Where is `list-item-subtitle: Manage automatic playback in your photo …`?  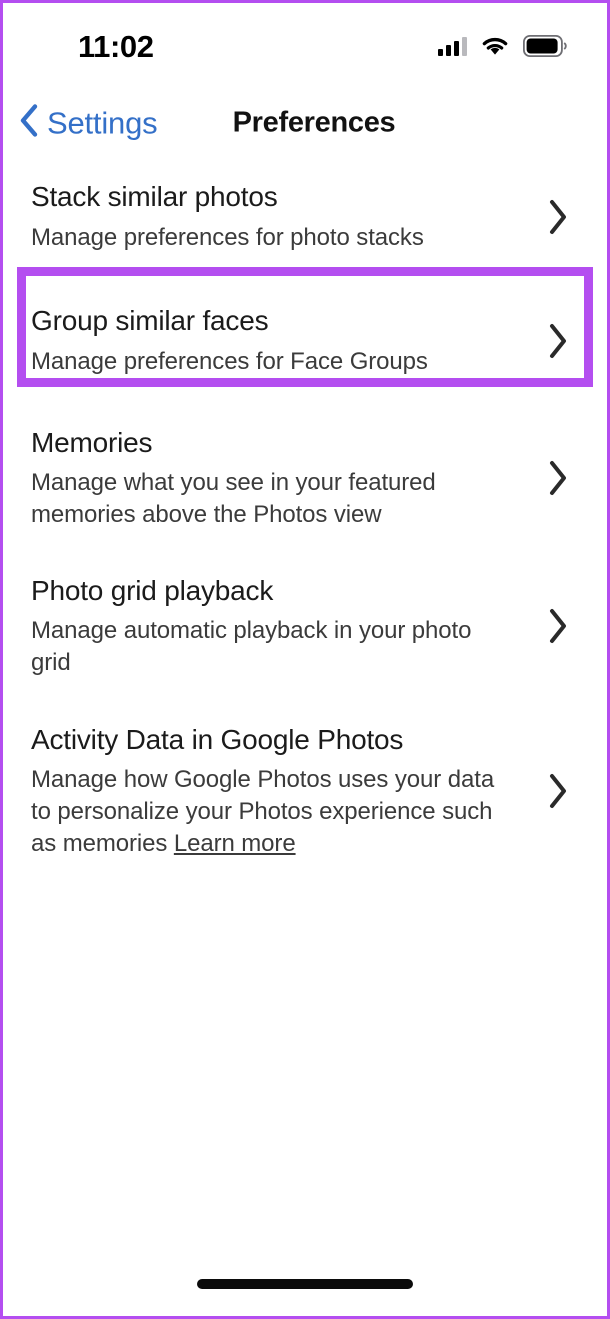 list-item-subtitle: Manage automatic playback in your photo … is located at coordinates (251, 646).